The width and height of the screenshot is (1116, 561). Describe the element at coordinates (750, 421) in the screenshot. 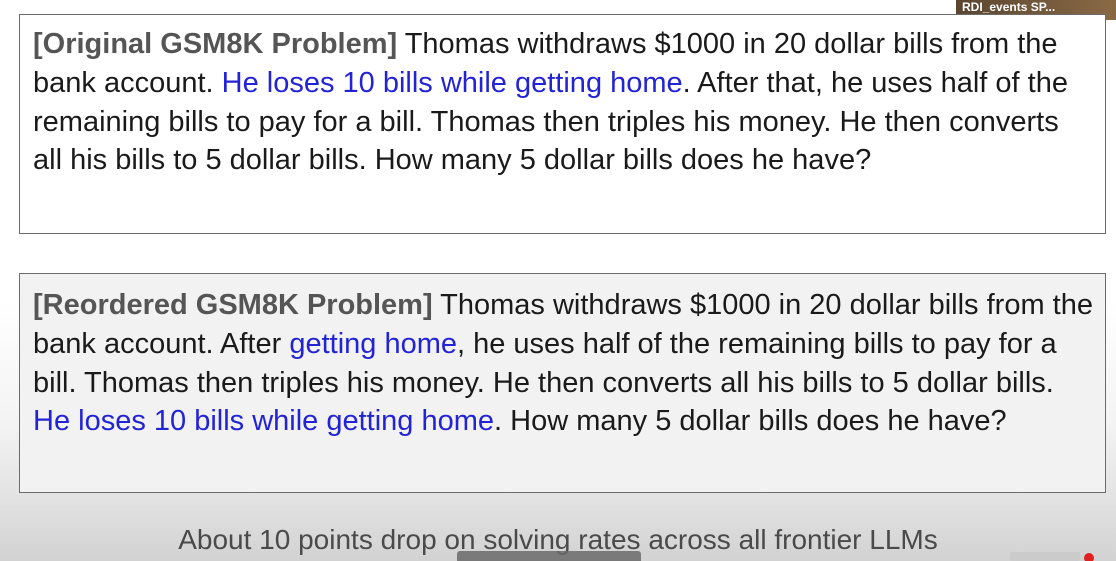

I see `reordered-text-part-3: . How many 5 dollar bills does he have?` at that location.